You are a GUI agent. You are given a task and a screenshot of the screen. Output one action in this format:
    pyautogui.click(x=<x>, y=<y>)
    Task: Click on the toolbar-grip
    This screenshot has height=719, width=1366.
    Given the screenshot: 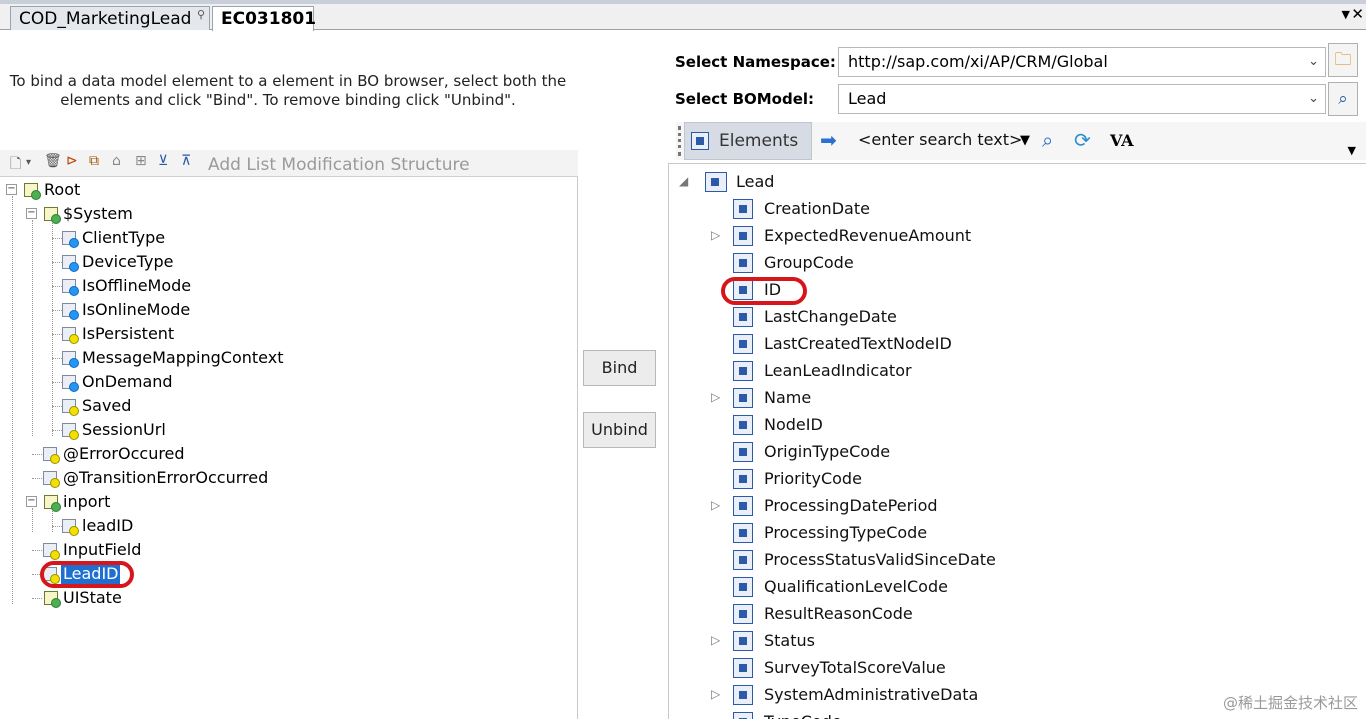 What is the action you would take?
    pyautogui.click(x=679, y=141)
    